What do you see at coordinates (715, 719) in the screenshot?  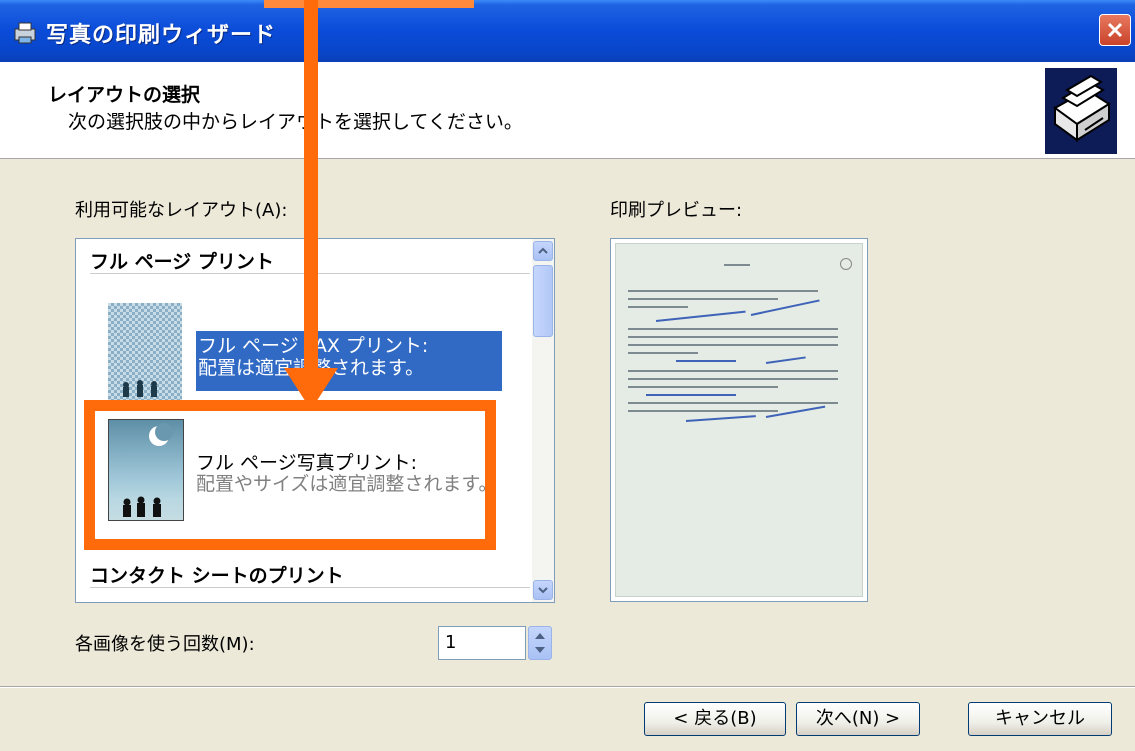 I see `back-button: < 戻る(B)` at bounding box center [715, 719].